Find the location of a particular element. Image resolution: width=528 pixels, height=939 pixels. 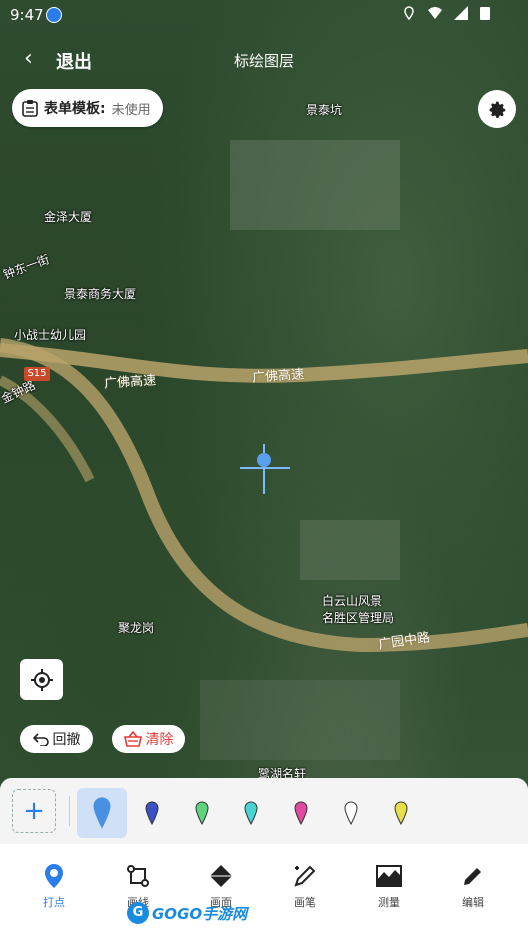

polygon-icon is located at coordinates (221, 876).